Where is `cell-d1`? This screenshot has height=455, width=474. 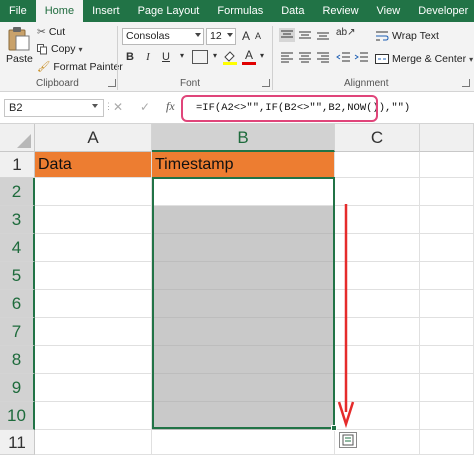 cell-d1 is located at coordinates (447, 165).